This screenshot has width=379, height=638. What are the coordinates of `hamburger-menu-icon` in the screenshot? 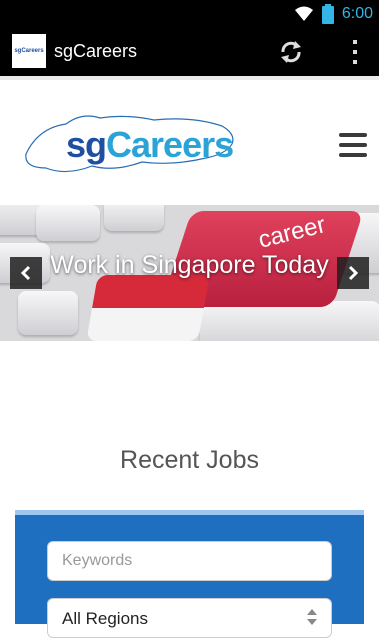 It's located at (353, 145).